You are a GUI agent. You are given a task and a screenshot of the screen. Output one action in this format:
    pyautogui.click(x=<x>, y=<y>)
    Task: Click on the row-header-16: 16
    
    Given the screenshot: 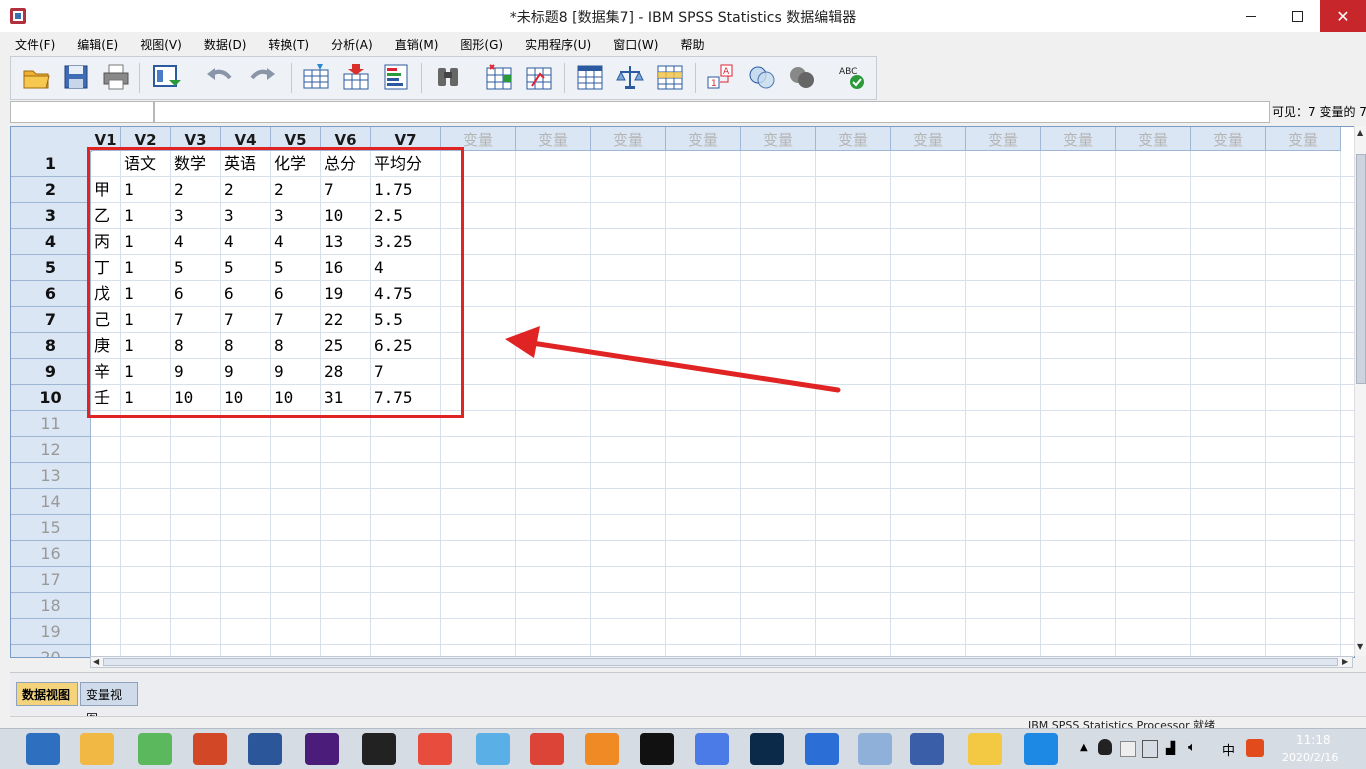 What is the action you would take?
    pyautogui.click(x=51, y=554)
    